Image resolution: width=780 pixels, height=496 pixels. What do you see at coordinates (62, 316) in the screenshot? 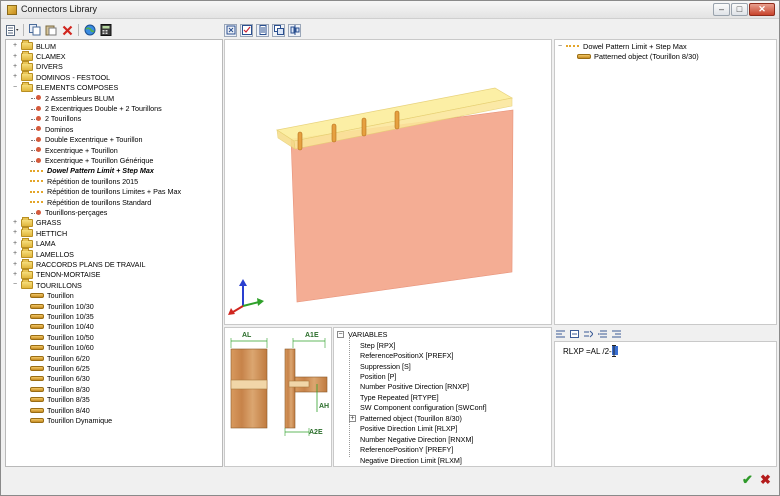
I see `tree-item: Tourillon 10/35` at bounding box center [62, 316].